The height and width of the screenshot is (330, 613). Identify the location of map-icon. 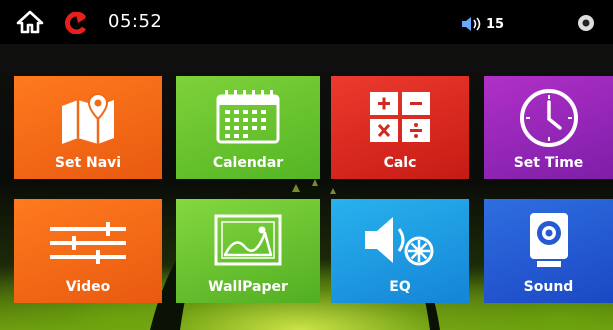
(88, 118).